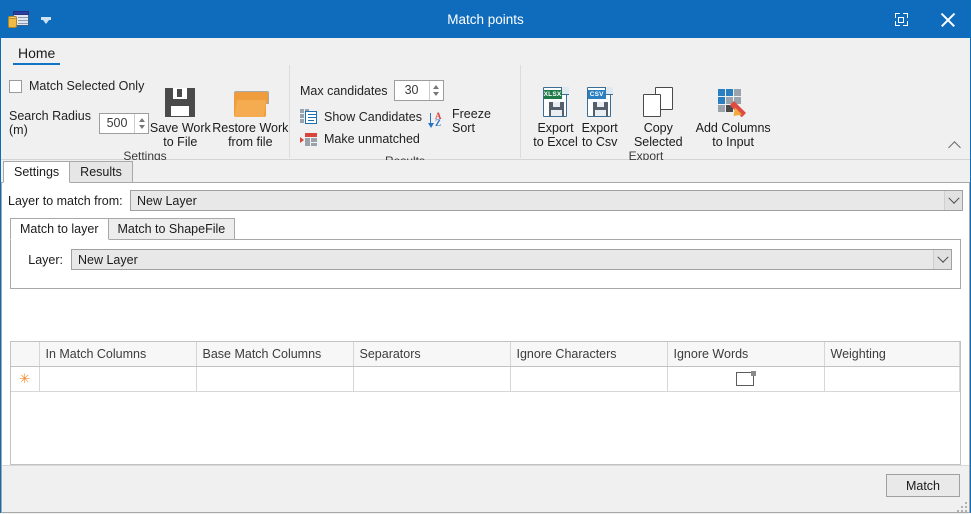 The image size is (971, 514). Describe the element at coordinates (372, 139) in the screenshot. I see `make-unmatched-button: Make unmatched` at that location.